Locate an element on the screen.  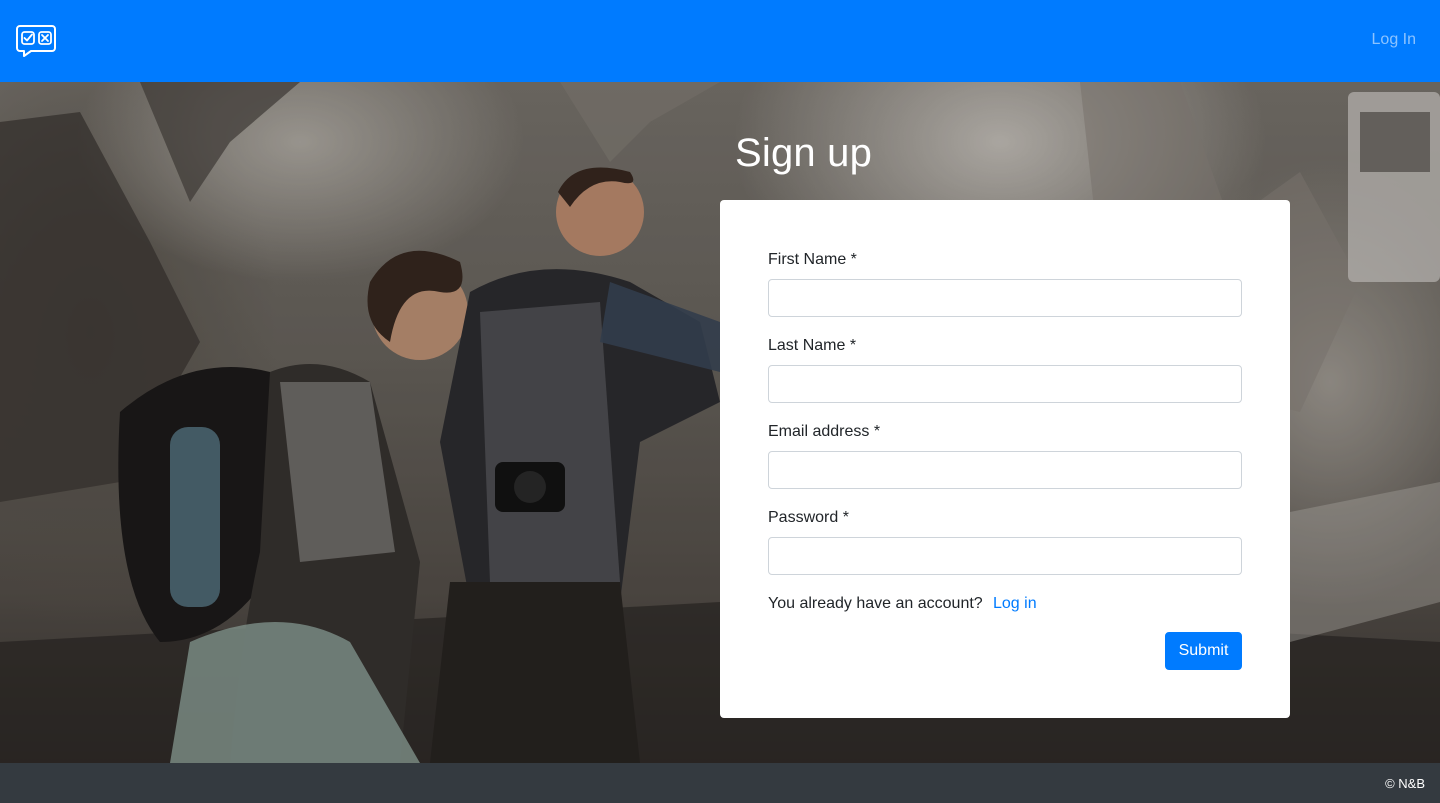
copyright-text: © N&B is located at coordinates (1405, 783).